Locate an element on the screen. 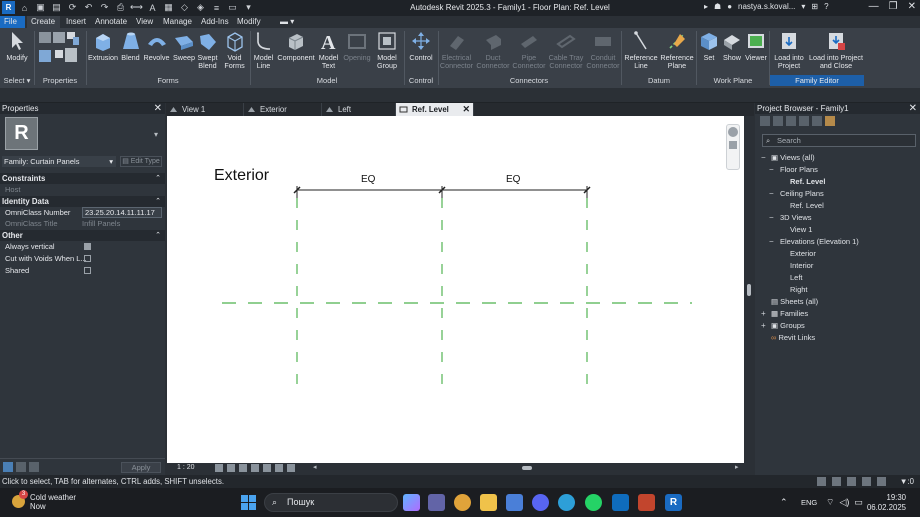 Image resolution: width=920 pixels, height=517 pixels. collapse-floor-plans-icon: − is located at coordinates (771, 169).